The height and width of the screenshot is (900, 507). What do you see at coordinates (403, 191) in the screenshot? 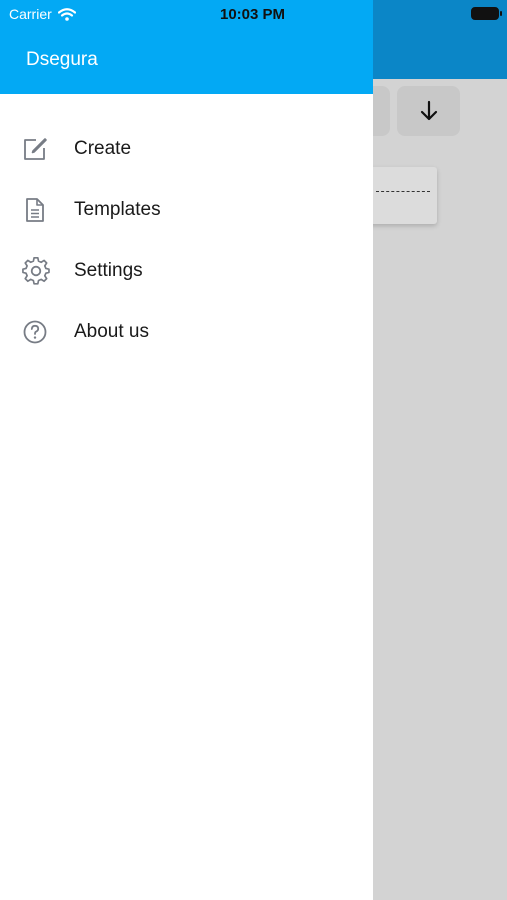
I see `card-dashed-line` at bounding box center [403, 191].